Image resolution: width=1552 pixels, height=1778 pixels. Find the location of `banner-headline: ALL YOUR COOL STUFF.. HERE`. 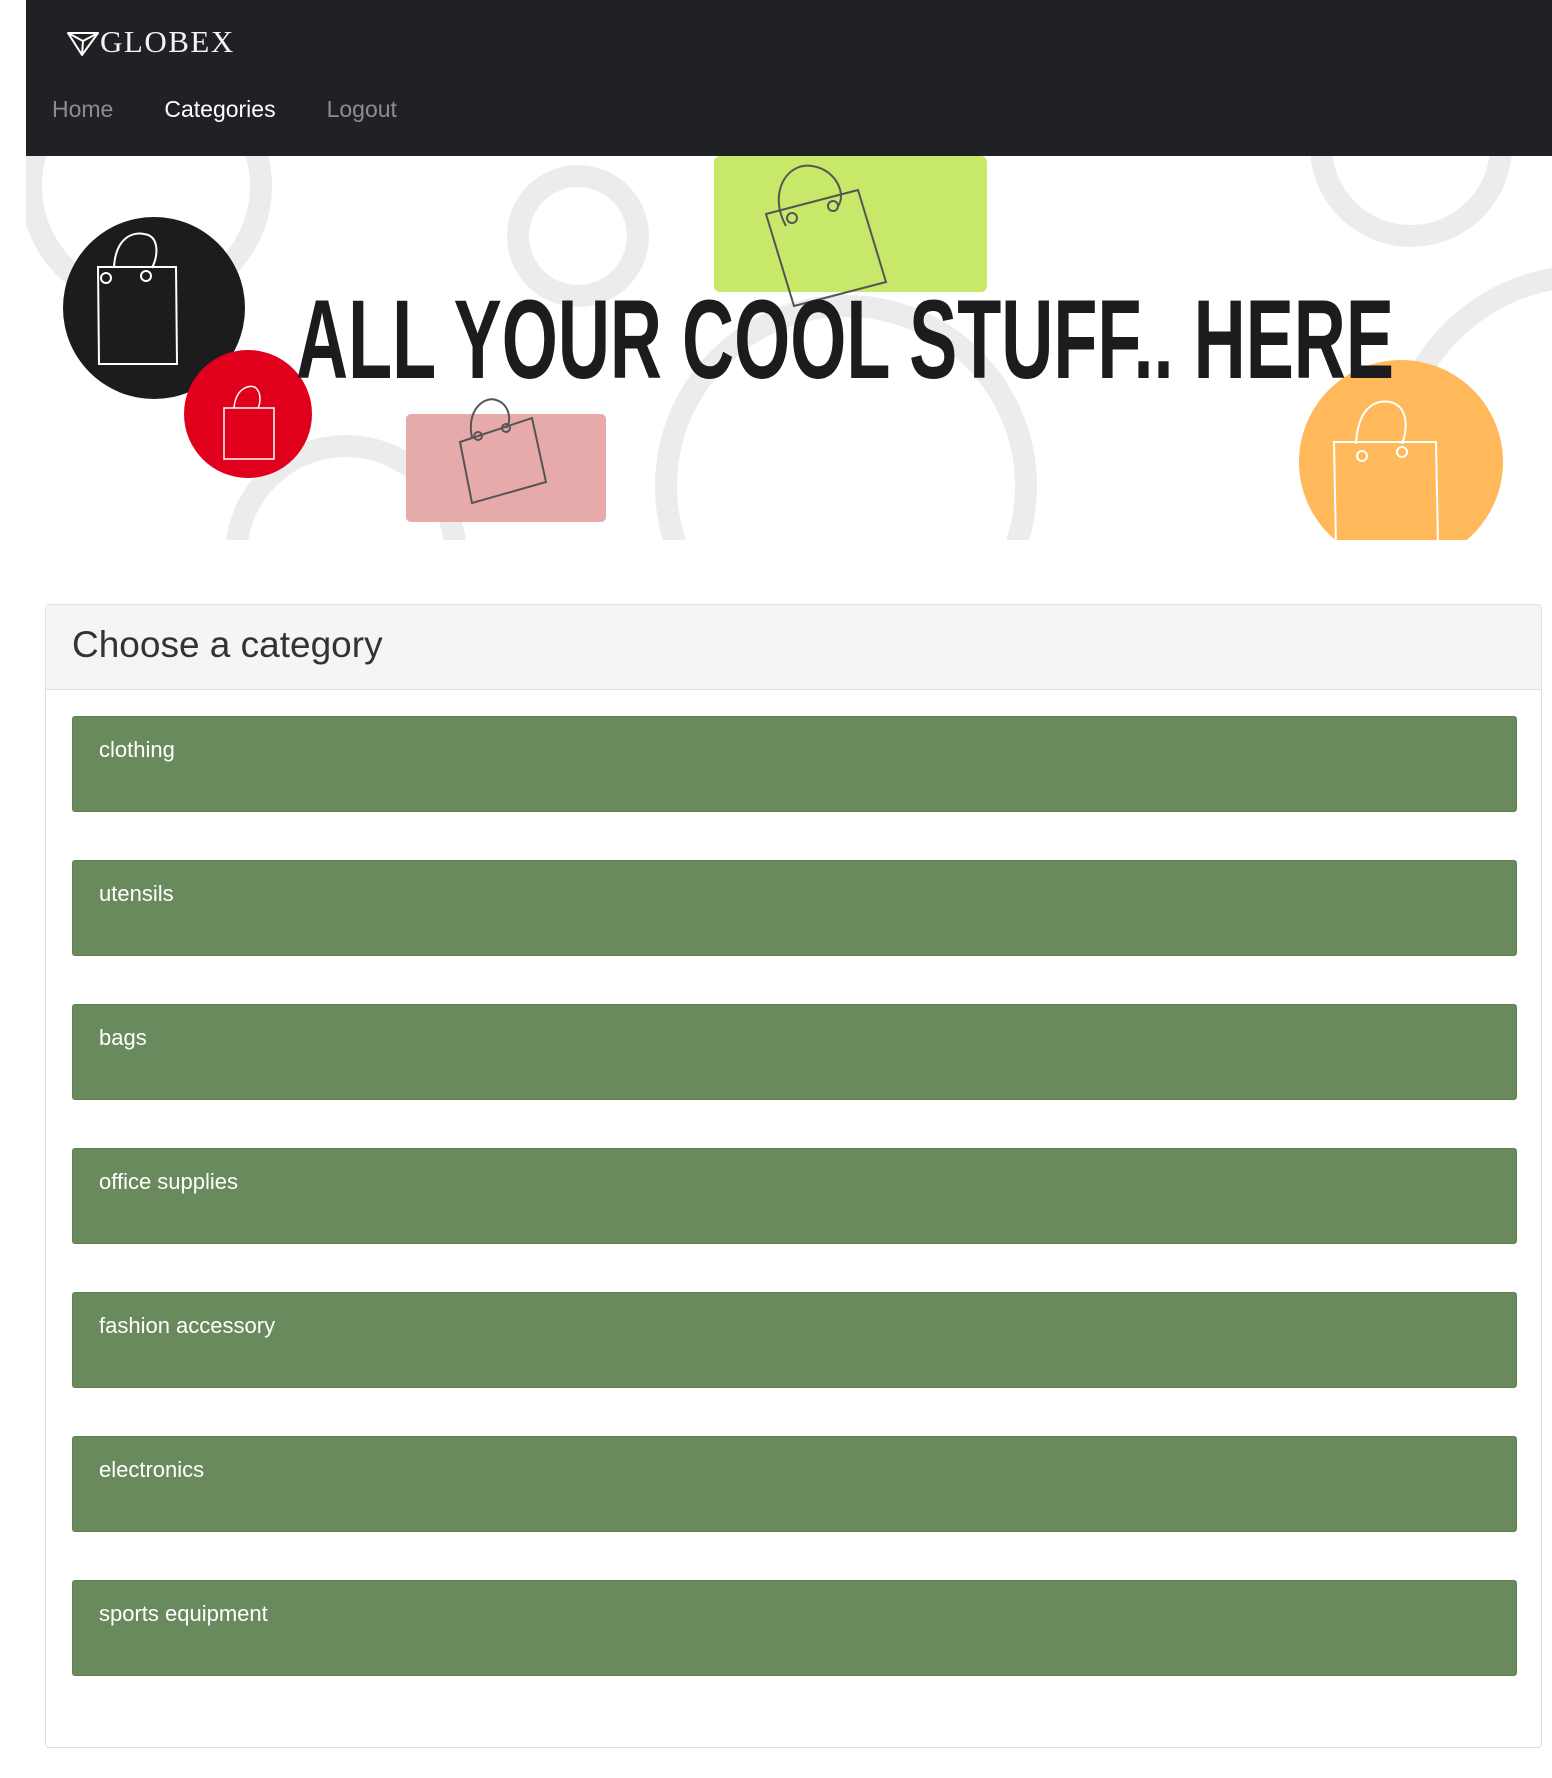

banner-headline: ALL YOUR COOL STUFF.. HERE is located at coordinates (845, 339).